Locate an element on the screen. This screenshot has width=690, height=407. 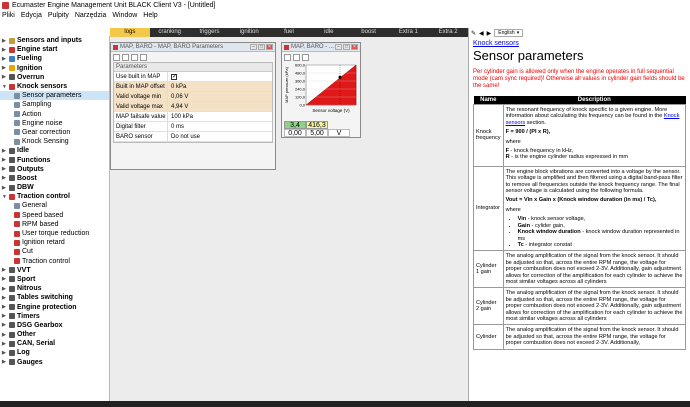
tree-item: Cut is located at coordinates (54, 251).